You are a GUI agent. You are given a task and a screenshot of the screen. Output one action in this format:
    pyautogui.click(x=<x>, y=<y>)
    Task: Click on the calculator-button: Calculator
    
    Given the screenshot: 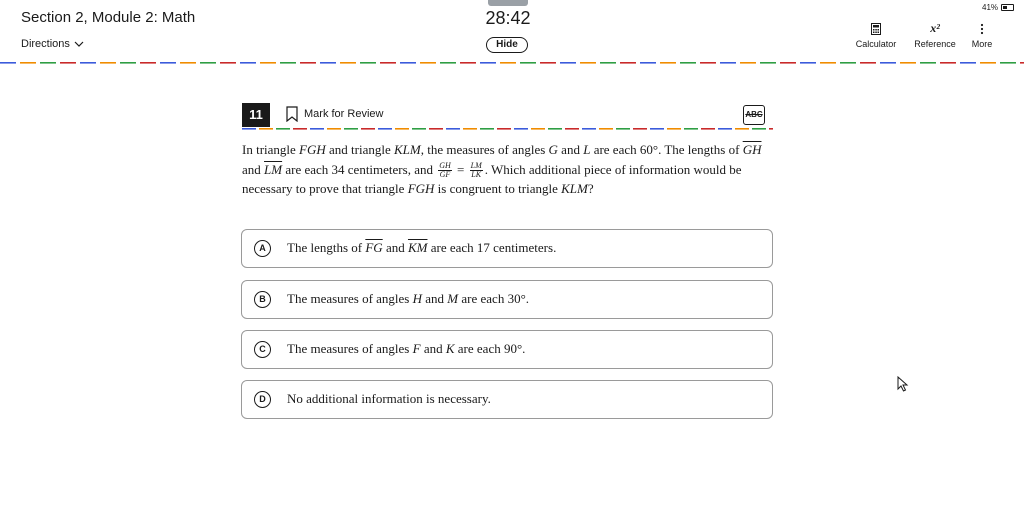 What is the action you would take?
    pyautogui.click(x=876, y=34)
    